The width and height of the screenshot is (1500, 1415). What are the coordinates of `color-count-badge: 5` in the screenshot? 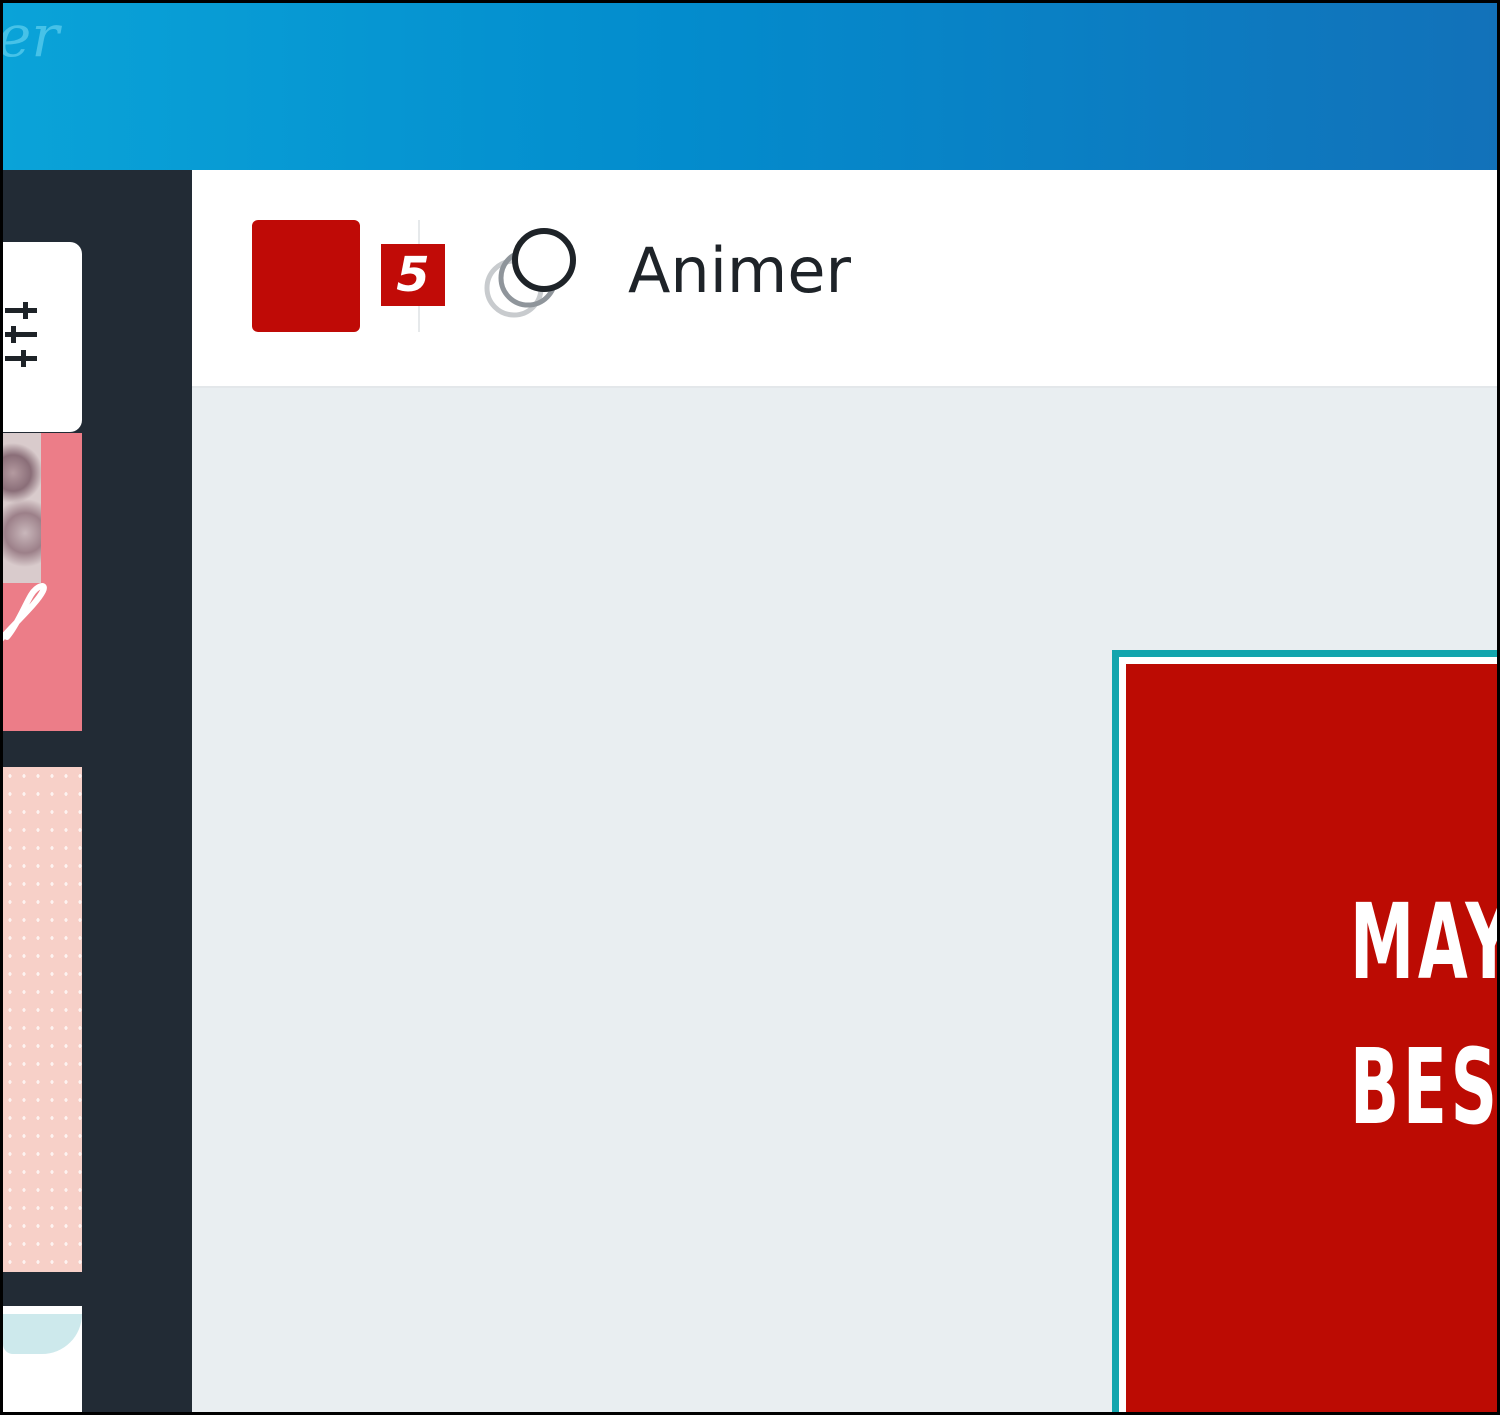 It's located at (413, 275).